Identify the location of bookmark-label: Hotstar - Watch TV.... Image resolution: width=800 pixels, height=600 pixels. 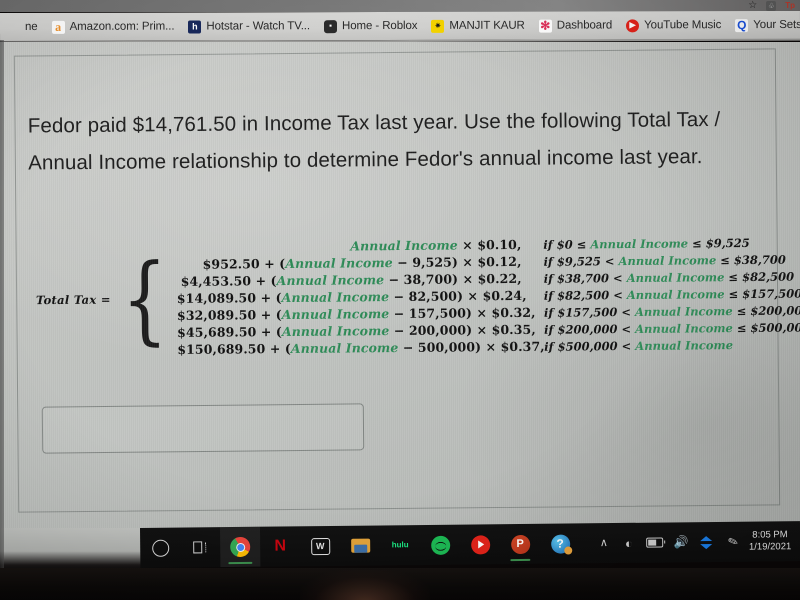
(258, 26).